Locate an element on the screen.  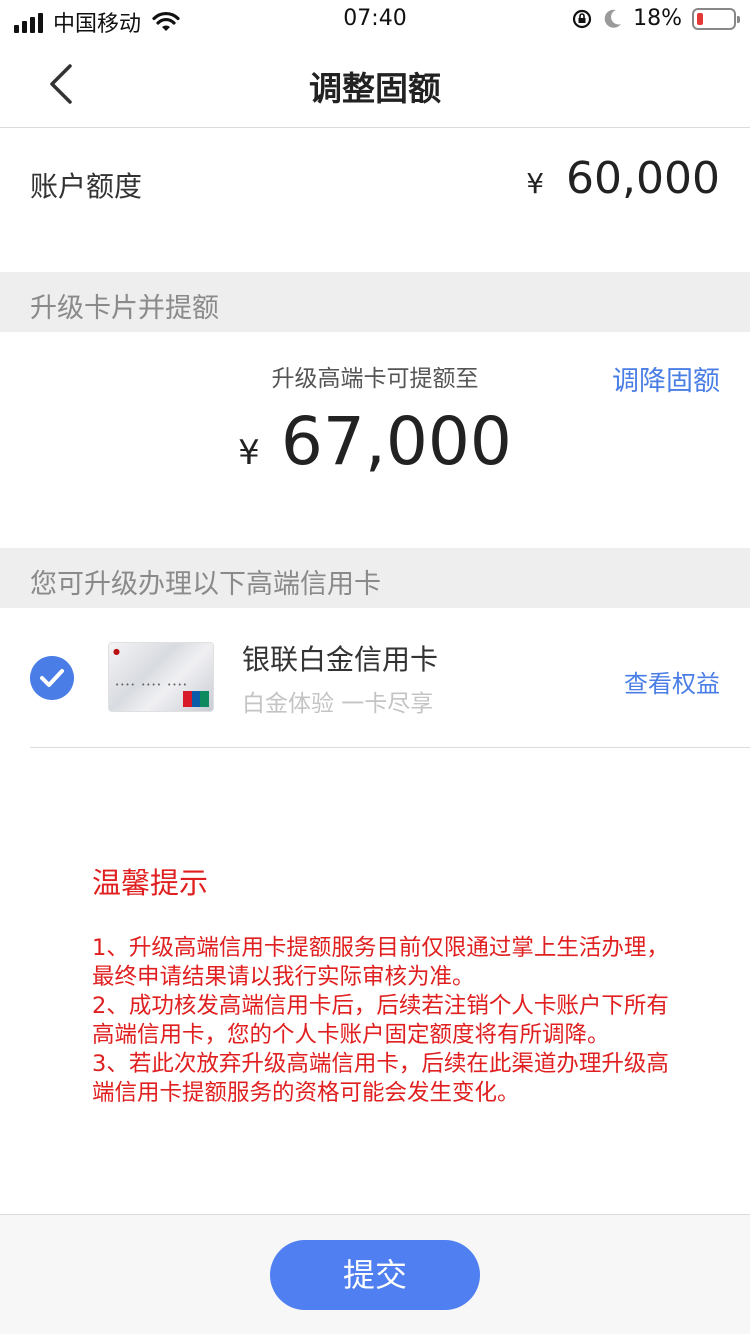
nav-bar: 调整固额 is located at coordinates (375, 84).